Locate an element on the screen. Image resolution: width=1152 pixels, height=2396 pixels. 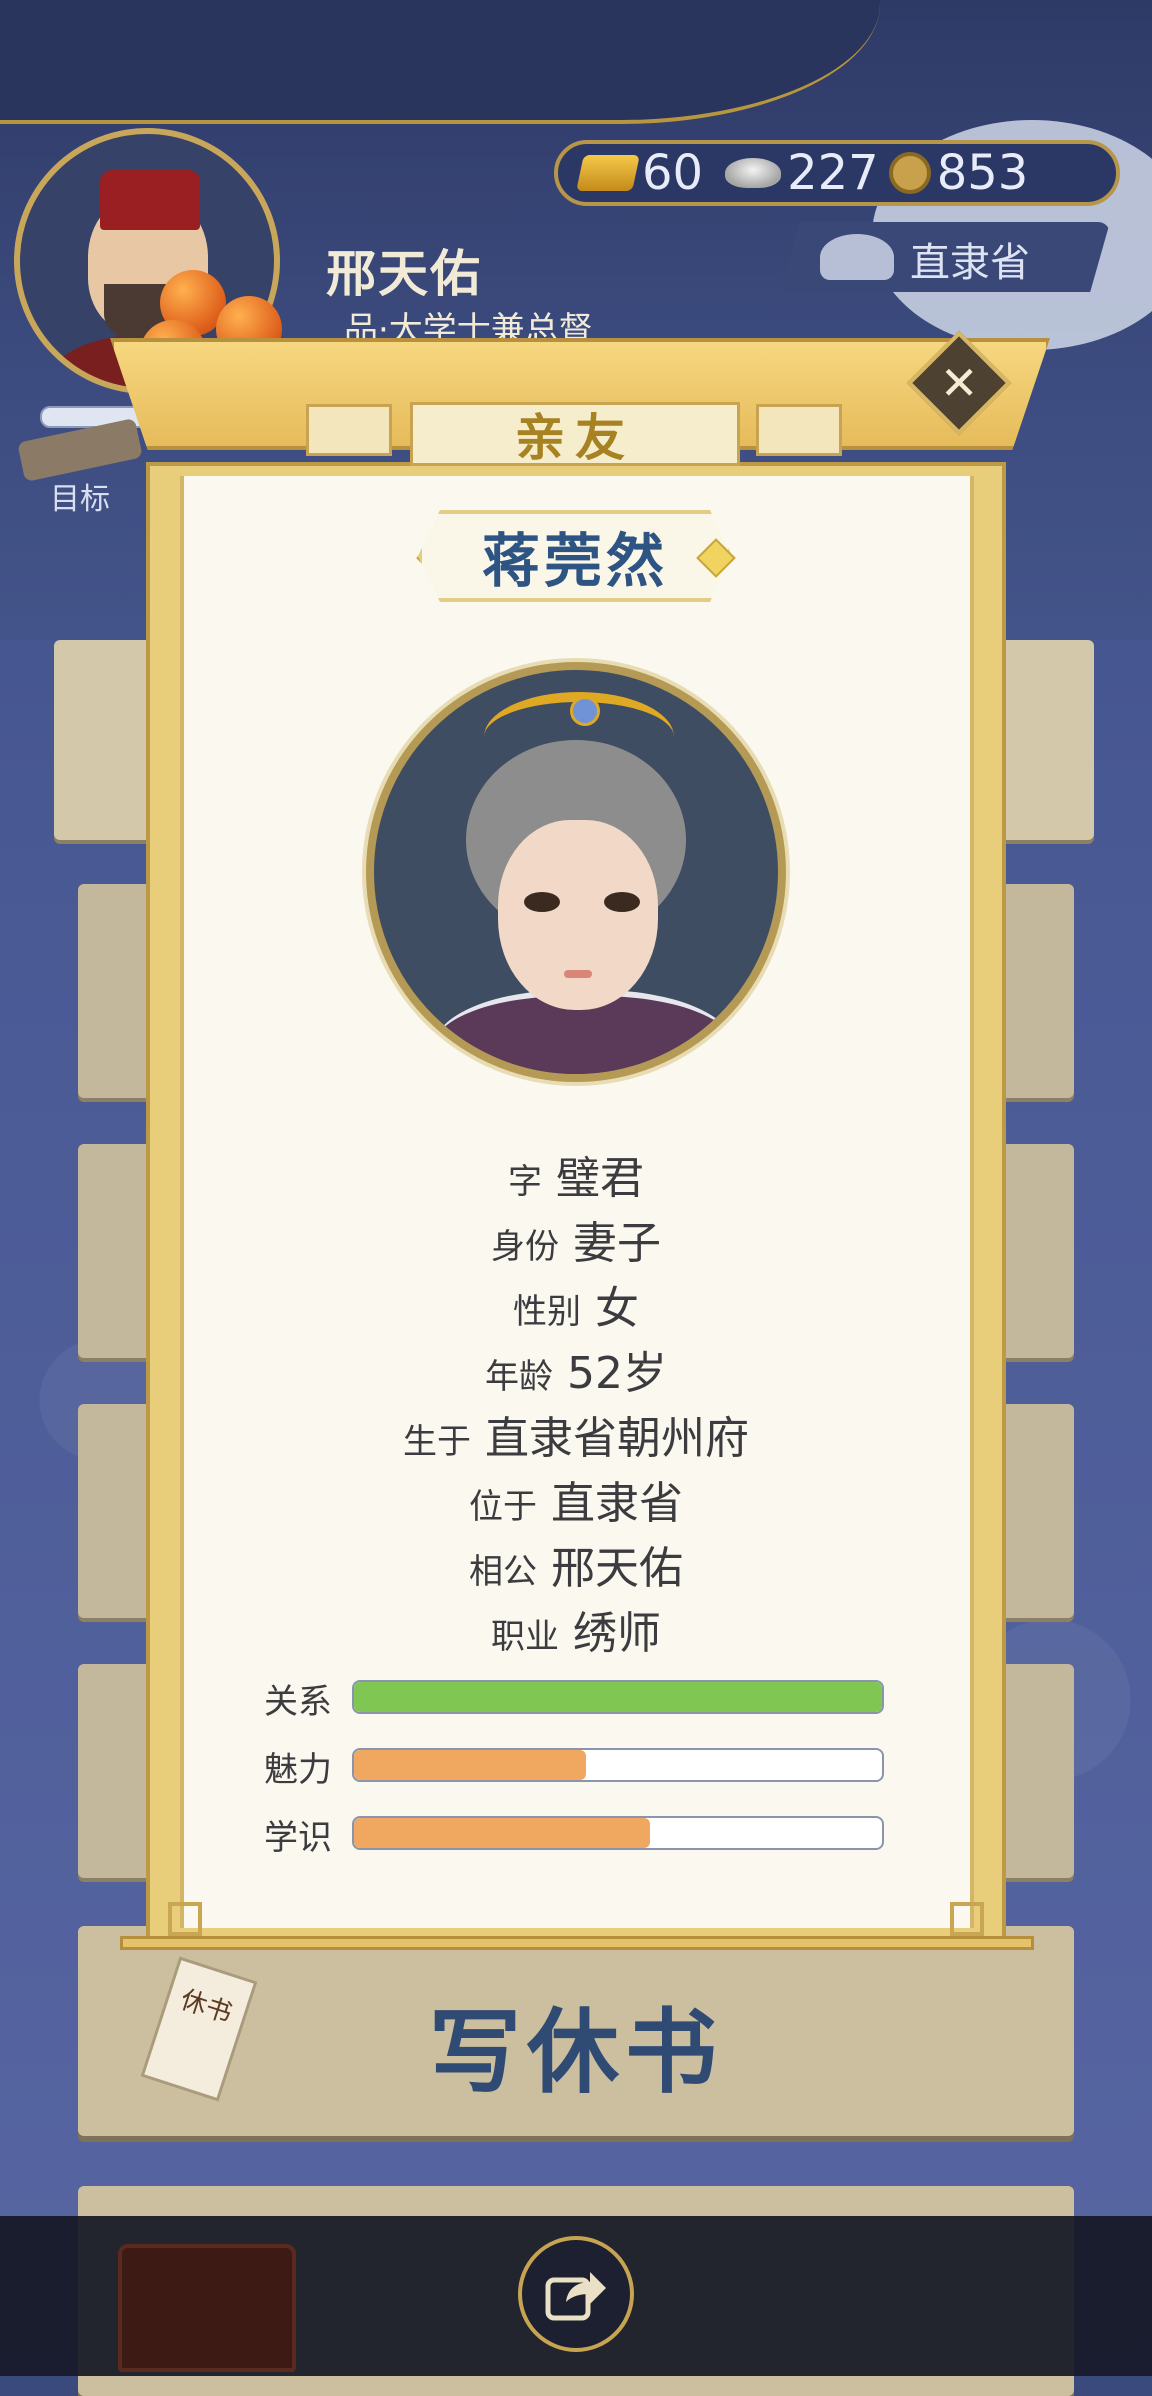
info-value: 直隶省 is located at coordinates (617, 1503).